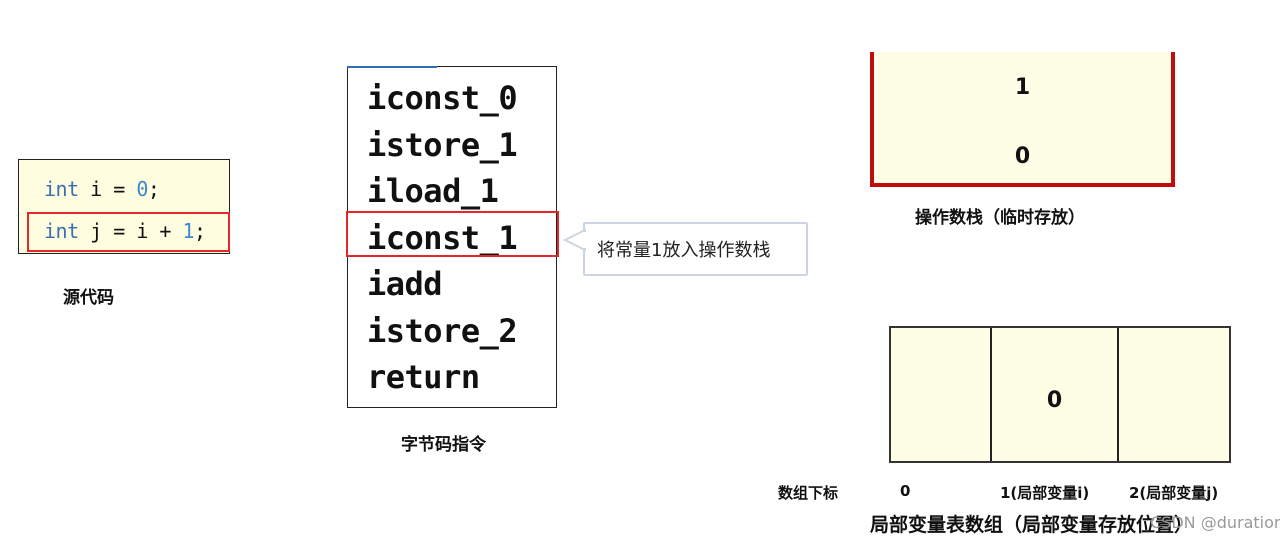 This screenshot has height=539, width=1280. I want to click on local-variable-table: 0, so click(1060, 394).